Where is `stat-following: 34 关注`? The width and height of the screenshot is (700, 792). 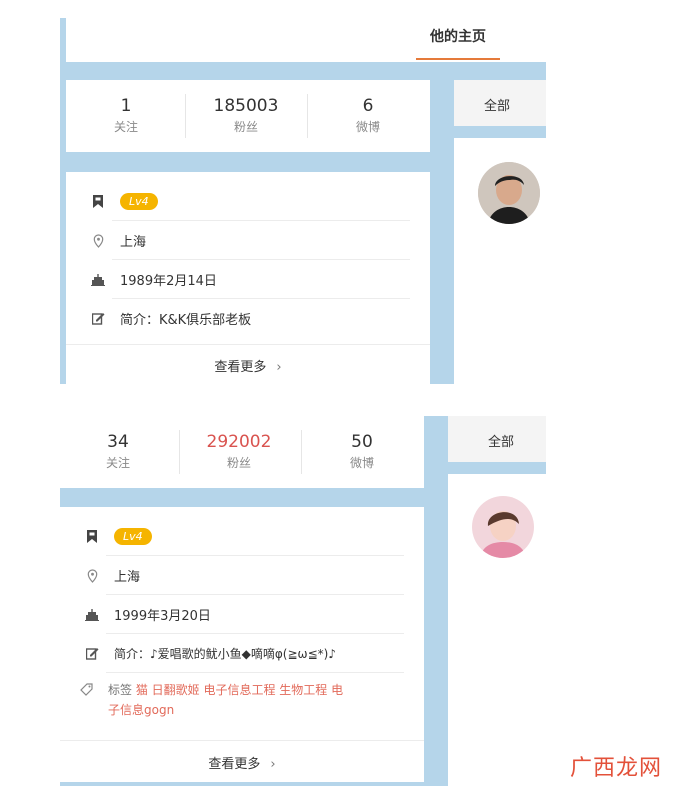 stat-following: 34 关注 is located at coordinates (118, 451).